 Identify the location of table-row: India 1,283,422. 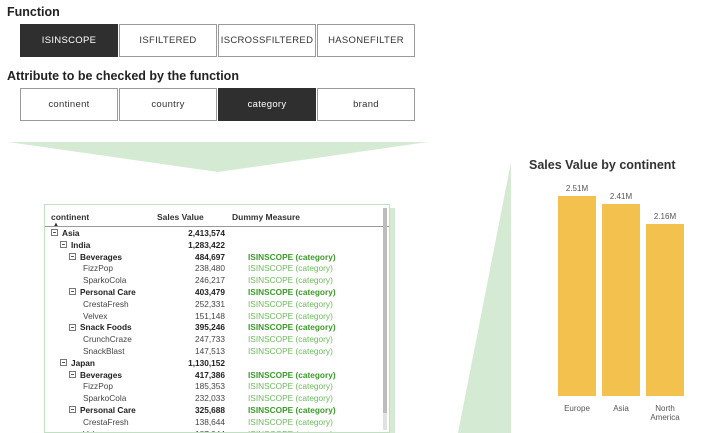
(217, 246).